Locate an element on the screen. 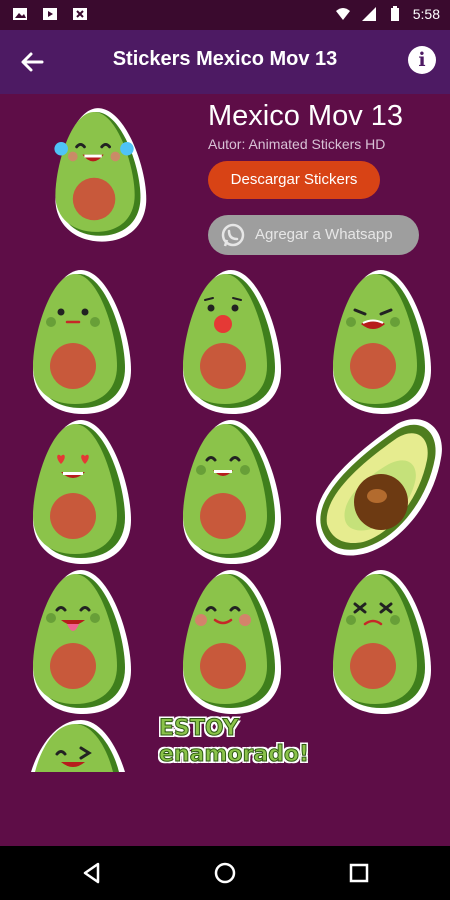  navigation-bar is located at coordinates (225, 873).